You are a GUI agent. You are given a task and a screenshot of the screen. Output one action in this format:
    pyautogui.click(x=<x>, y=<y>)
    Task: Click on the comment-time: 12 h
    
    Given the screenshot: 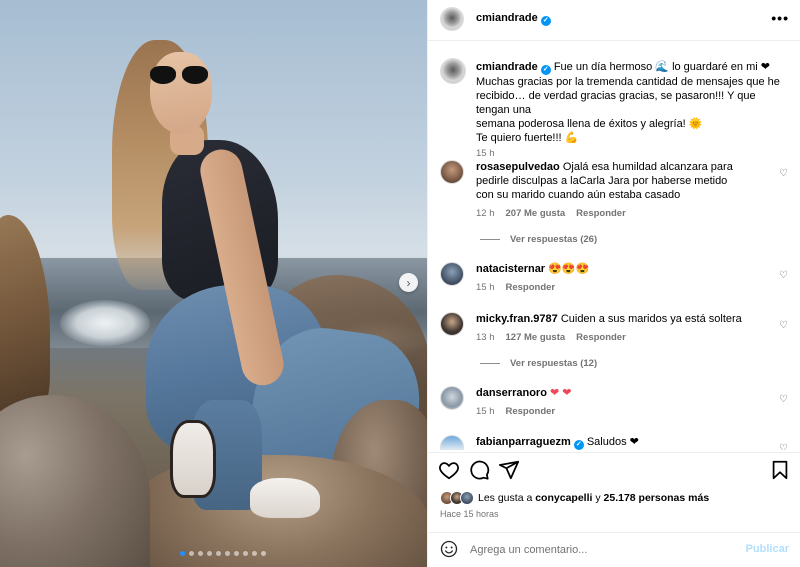 What is the action you would take?
    pyautogui.click(x=485, y=213)
    